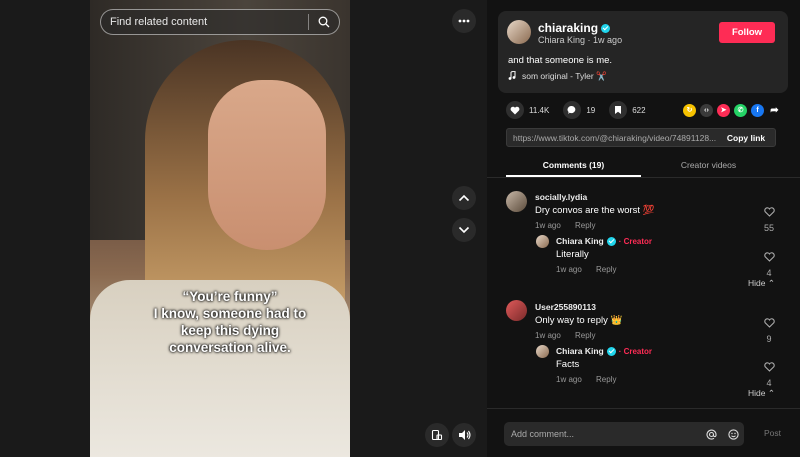 This screenshot has width=800, height=457. I want to click on repost-icon: ↻, so click(689, 110).